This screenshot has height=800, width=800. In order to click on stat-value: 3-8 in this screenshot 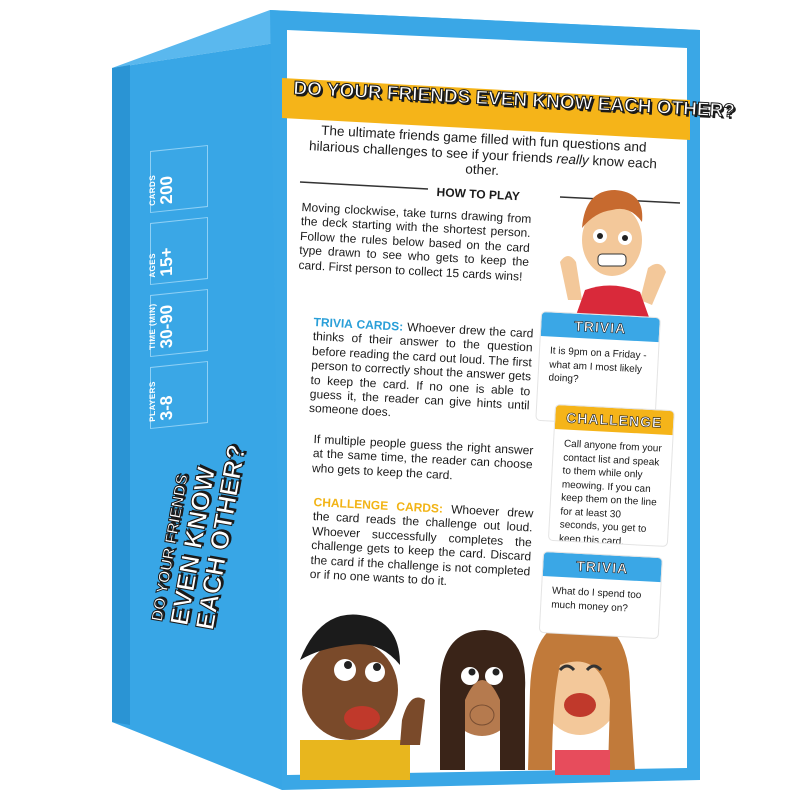, I will do `click(166, 408)`.